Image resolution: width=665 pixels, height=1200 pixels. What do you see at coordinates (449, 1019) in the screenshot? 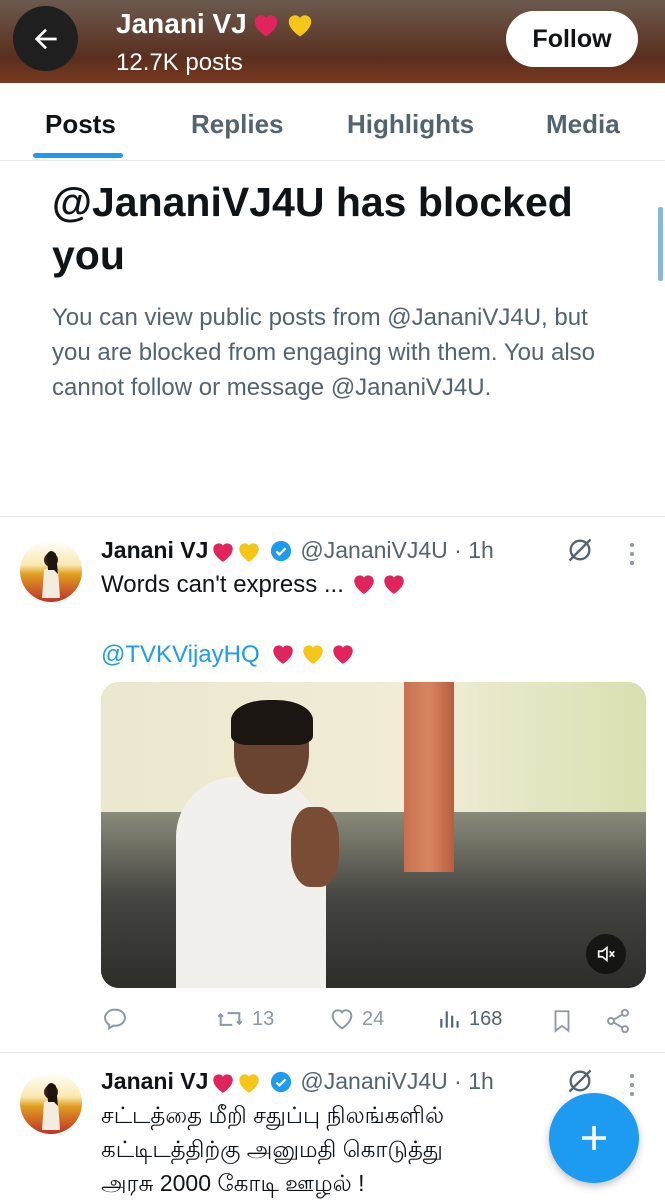
I see `views-icon` at bounding box center [449, 1019].